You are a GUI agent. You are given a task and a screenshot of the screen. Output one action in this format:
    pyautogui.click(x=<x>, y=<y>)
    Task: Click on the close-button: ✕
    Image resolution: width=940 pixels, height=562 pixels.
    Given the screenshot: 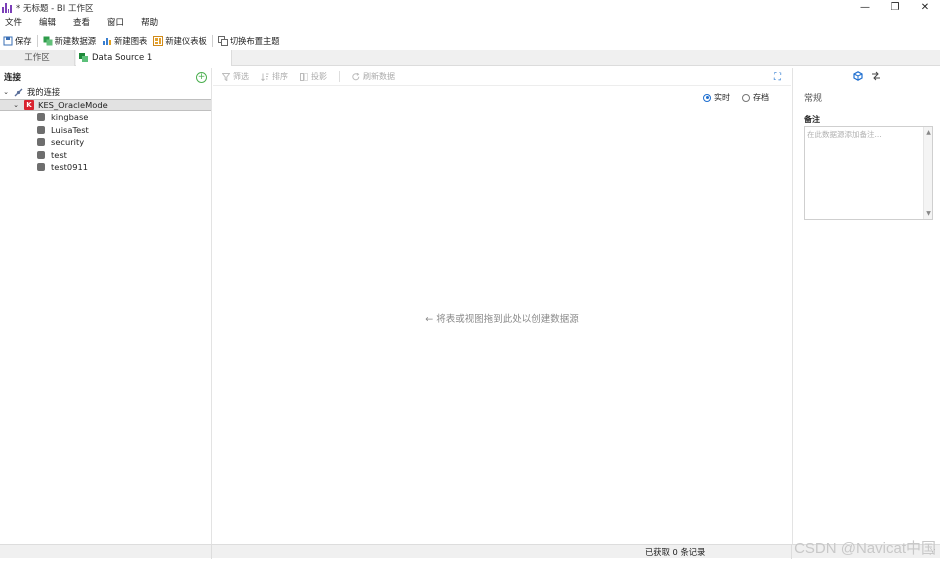 What is the action you would take?
    pyautogui.click(x=925, y=7)
    